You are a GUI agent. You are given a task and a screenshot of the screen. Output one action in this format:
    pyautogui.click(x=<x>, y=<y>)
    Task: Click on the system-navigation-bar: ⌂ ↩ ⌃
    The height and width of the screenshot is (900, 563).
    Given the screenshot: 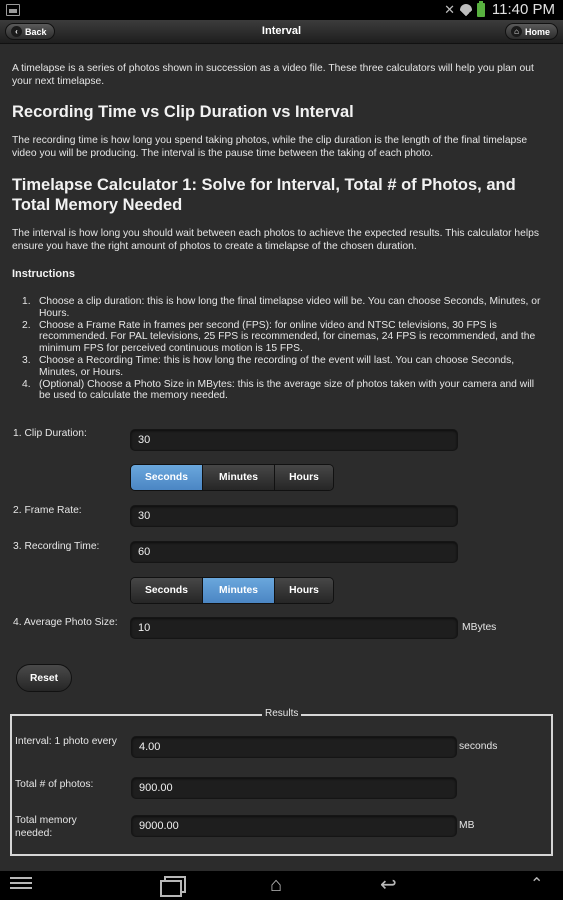 What is the action you would take?
    pyautogui.click(x=281, y=885)
    